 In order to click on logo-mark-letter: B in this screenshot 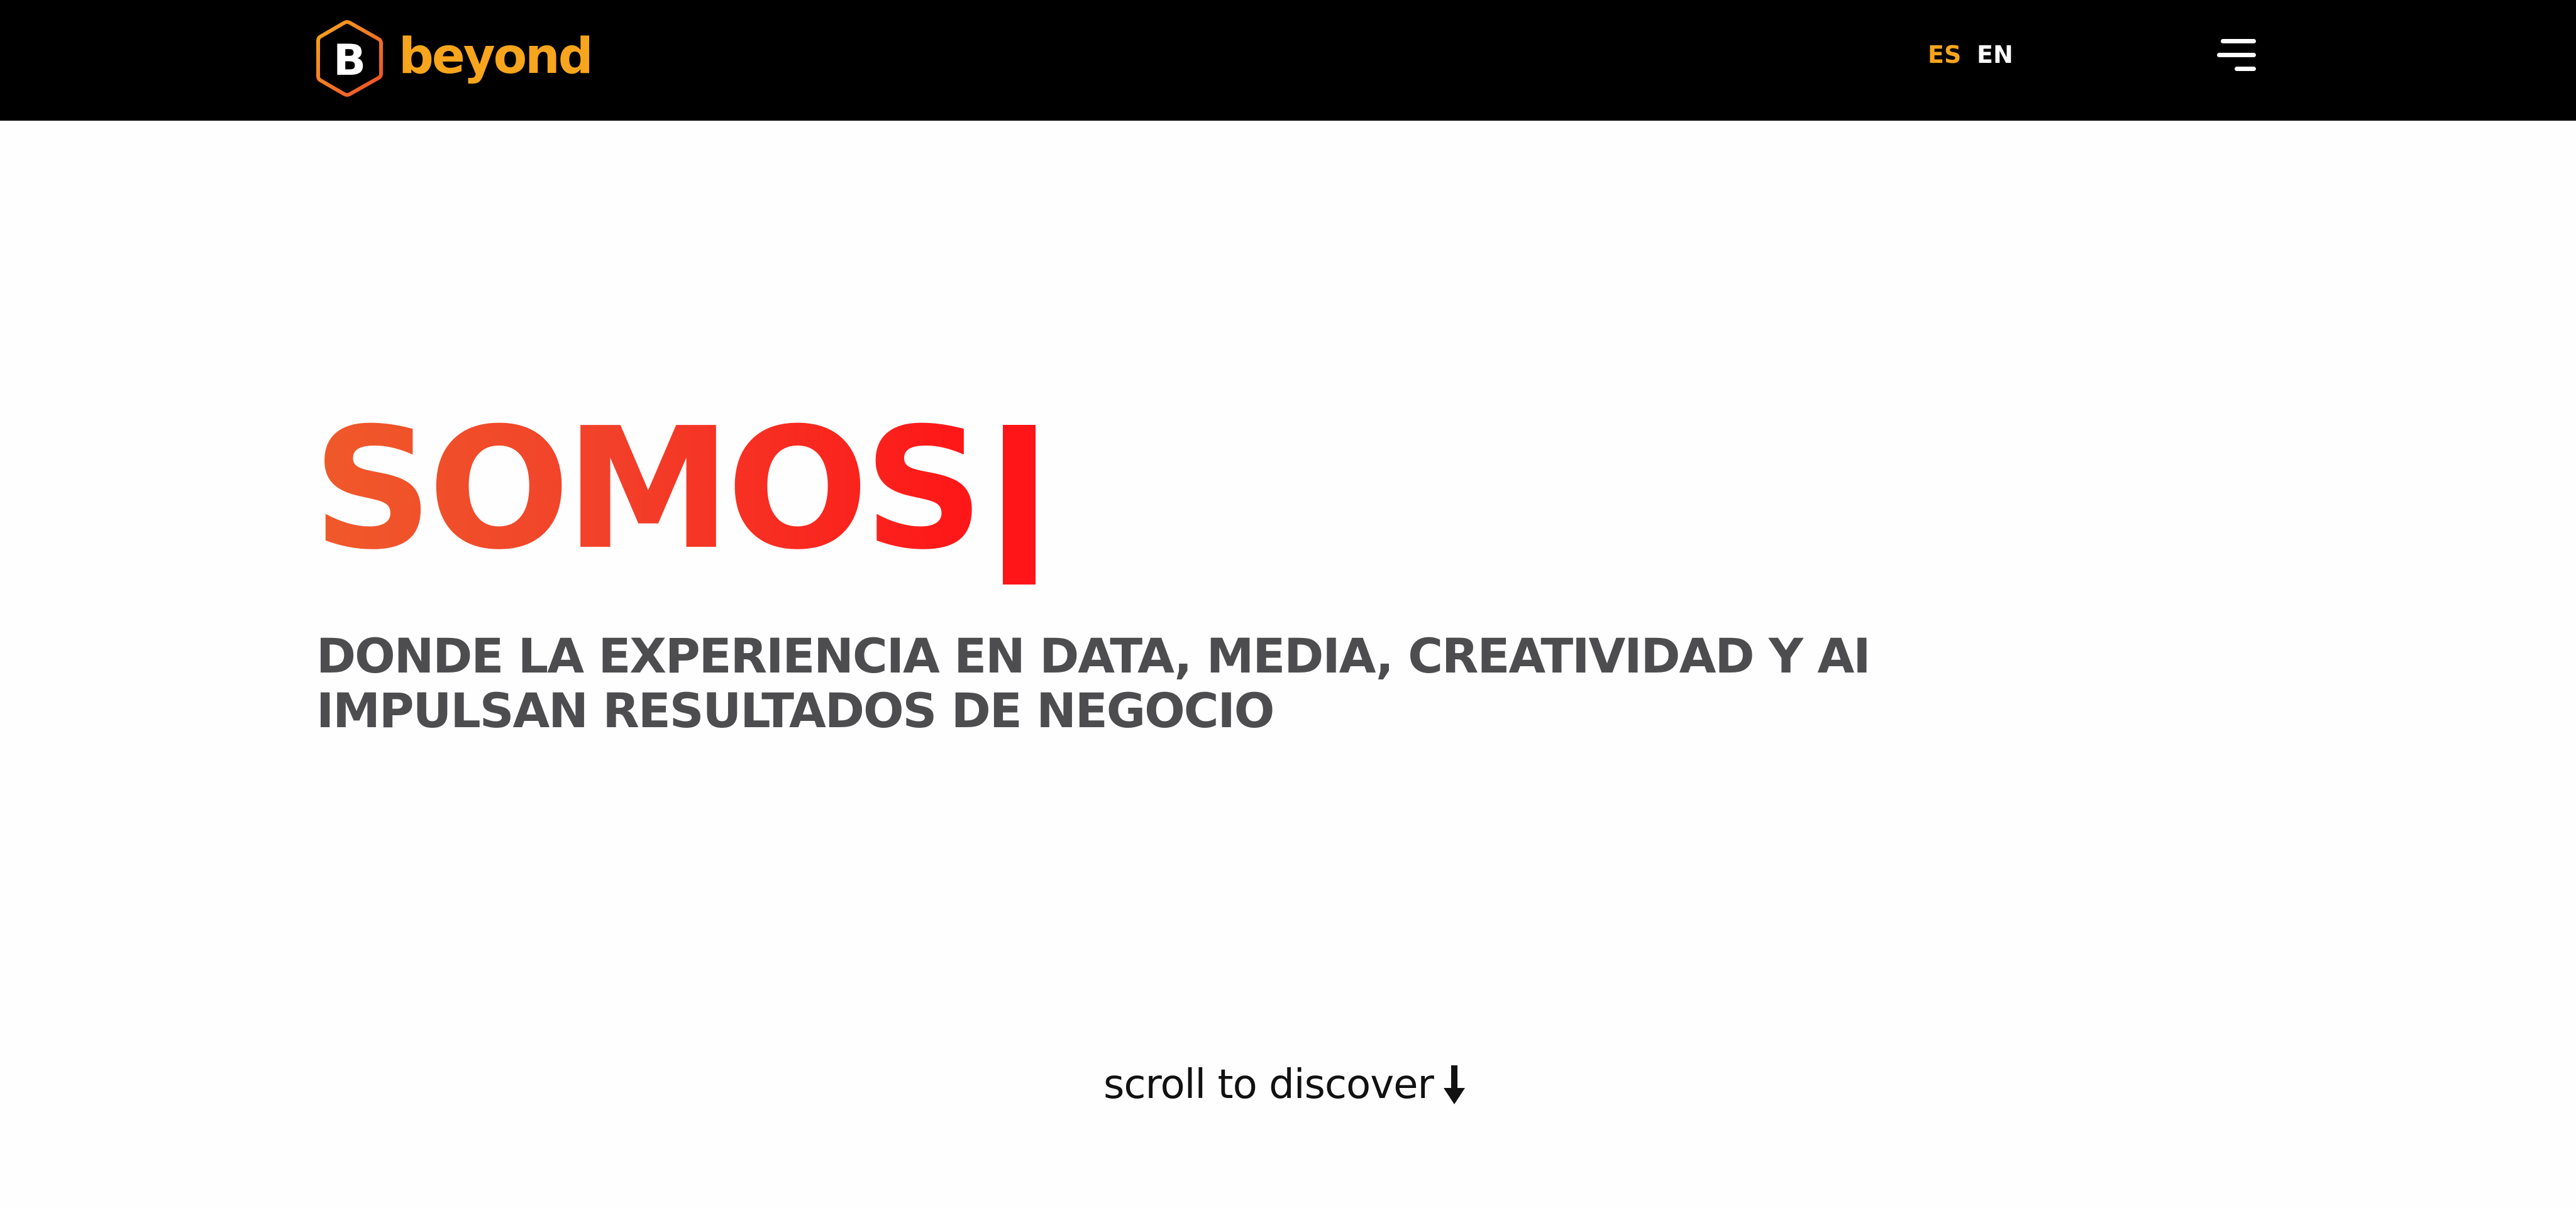, I will do `click(349, 61)`.